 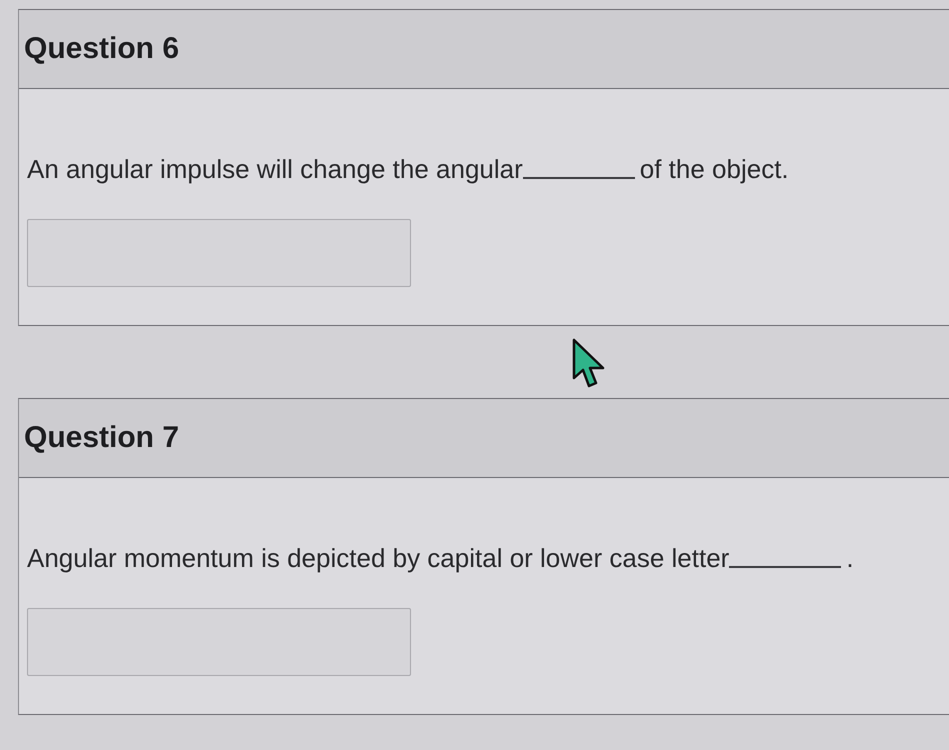 What do you see at coordinates (102, 438) in the screenshot?
I see `question-title: Question 7` at bounding box center [102, 438].